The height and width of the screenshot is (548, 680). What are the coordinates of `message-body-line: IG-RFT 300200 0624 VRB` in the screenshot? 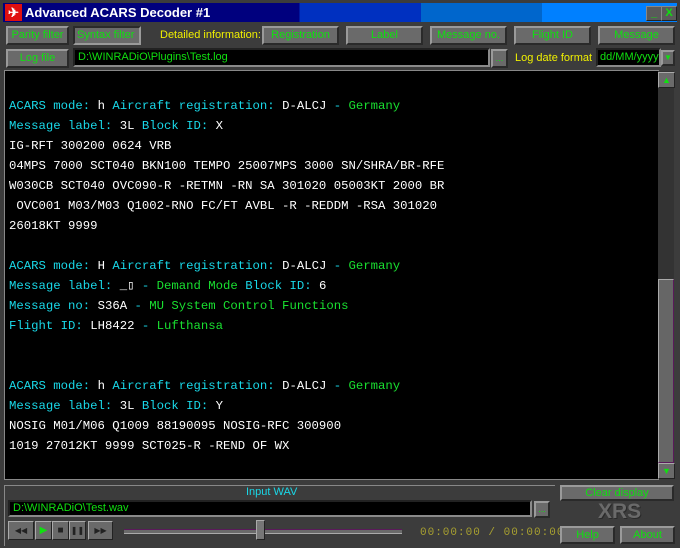 It's located at (90, 146).